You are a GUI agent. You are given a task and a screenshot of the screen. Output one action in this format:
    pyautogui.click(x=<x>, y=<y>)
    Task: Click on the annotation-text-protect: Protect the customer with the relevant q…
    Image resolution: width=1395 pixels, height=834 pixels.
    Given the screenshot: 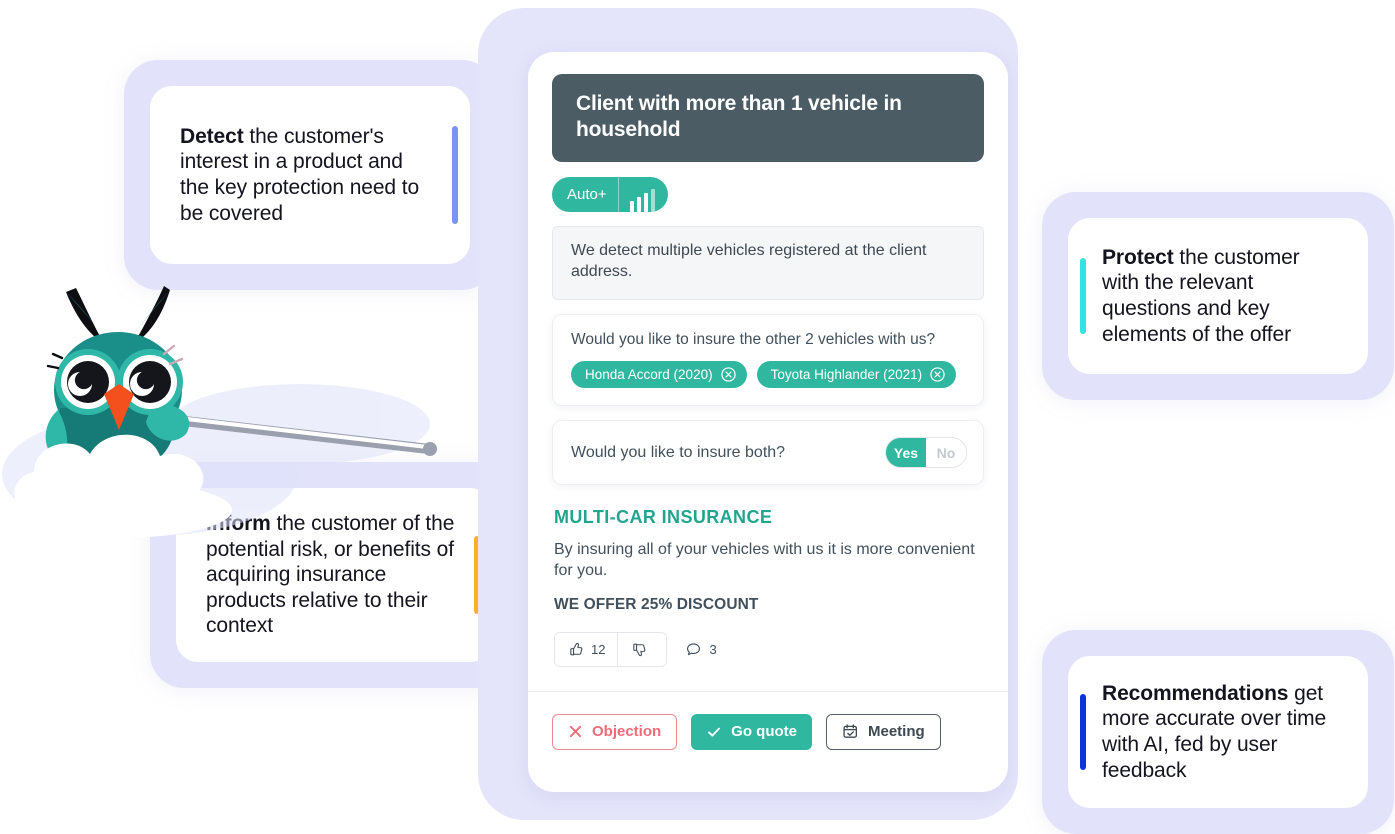 What is the action you would take?
    pyautogui.click(x=1220, y=296)
    